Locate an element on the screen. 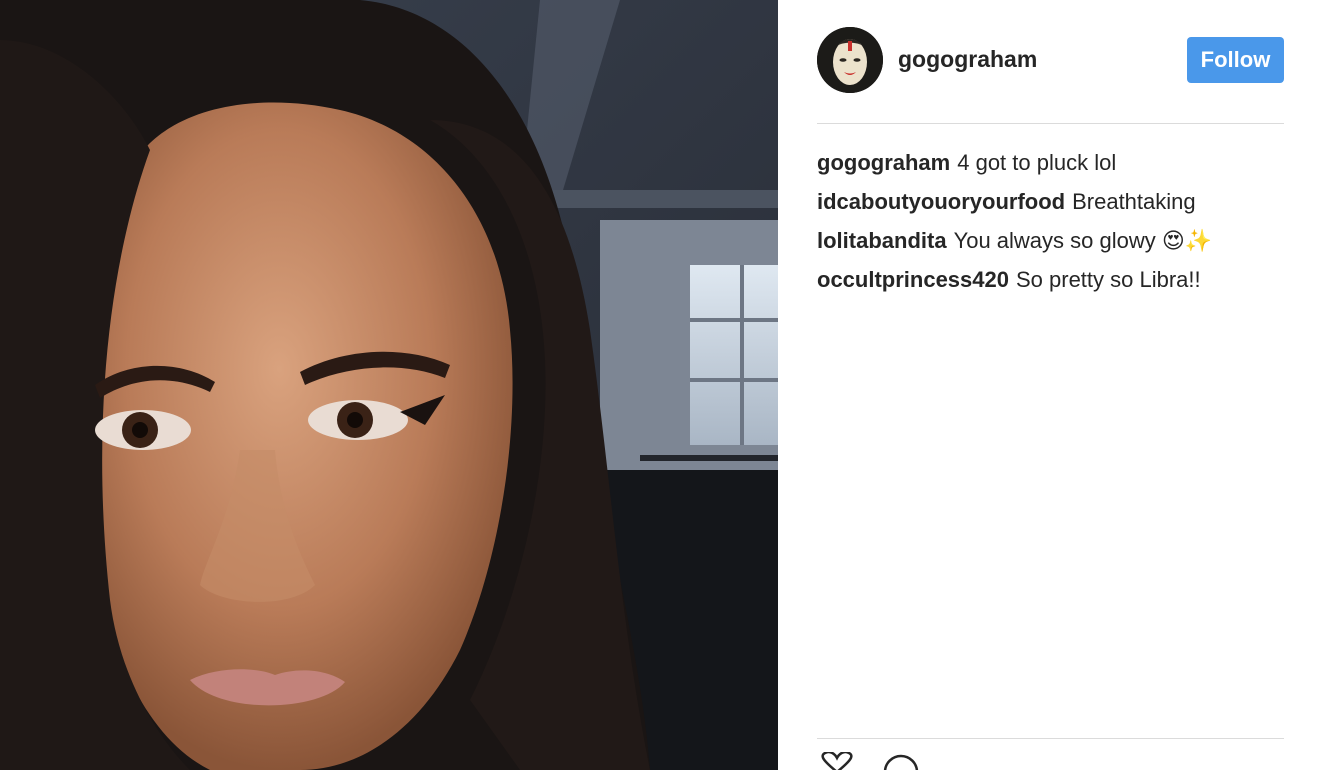 This screenshot has height=770, width=1320. comment-item: lolitabandita You always so glowy 😍✨ is located at coordinates (1050, 240).